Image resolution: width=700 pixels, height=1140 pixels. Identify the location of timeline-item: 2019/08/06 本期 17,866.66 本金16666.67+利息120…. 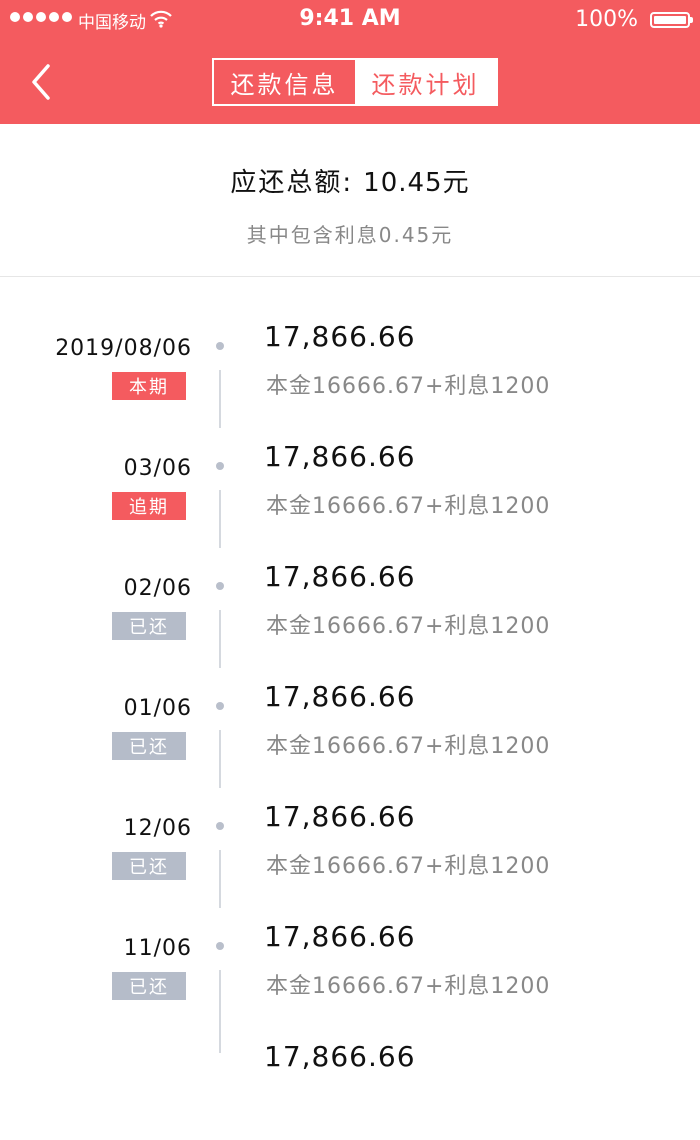
(350, 364).